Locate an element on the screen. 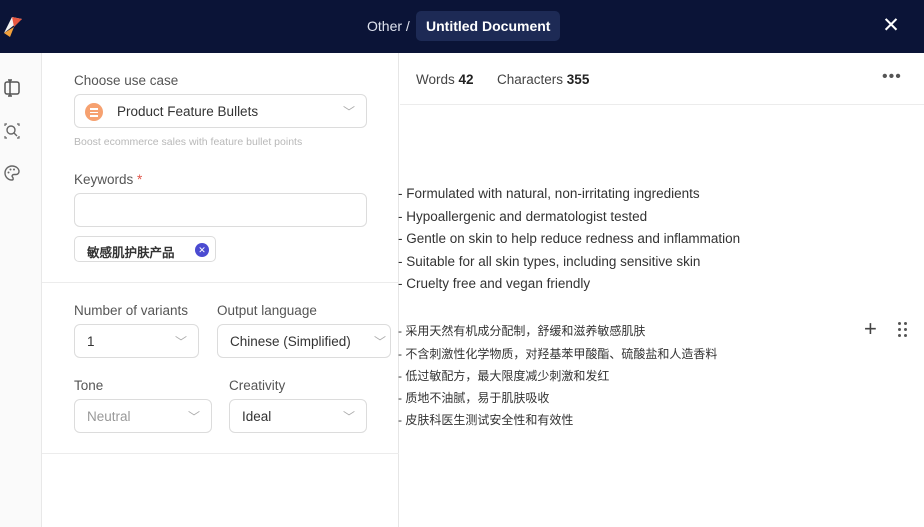  app-logo-icon is located at coordinates (13, 26).